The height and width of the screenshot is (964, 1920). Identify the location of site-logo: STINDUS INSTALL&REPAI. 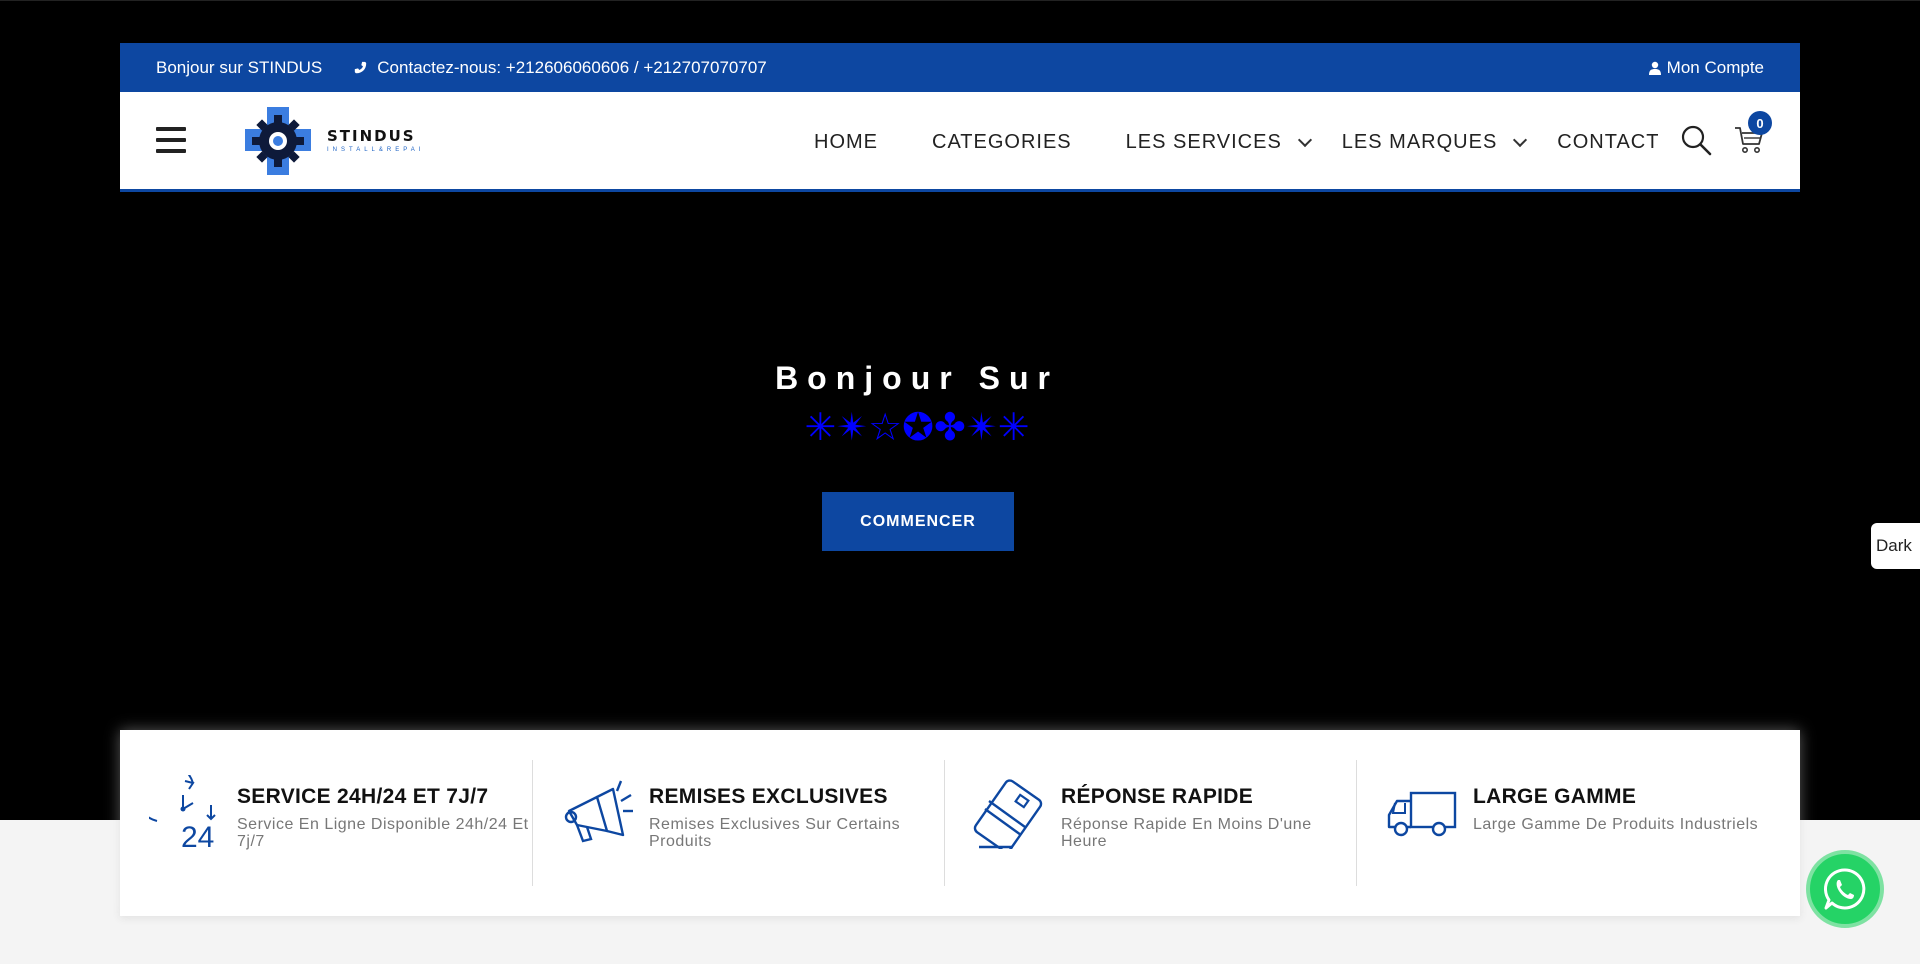
(345, 141).